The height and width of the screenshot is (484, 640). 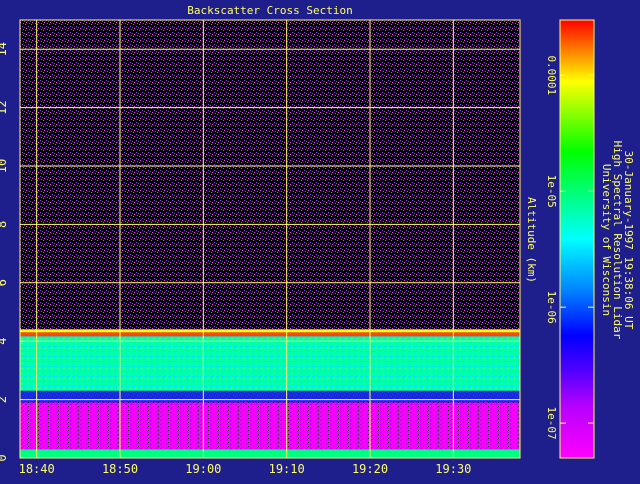 What do you see at coordinates (120, 469) in the screenshot?
I see `x-tick-label: 18:50` at bounding box center [120, 469].